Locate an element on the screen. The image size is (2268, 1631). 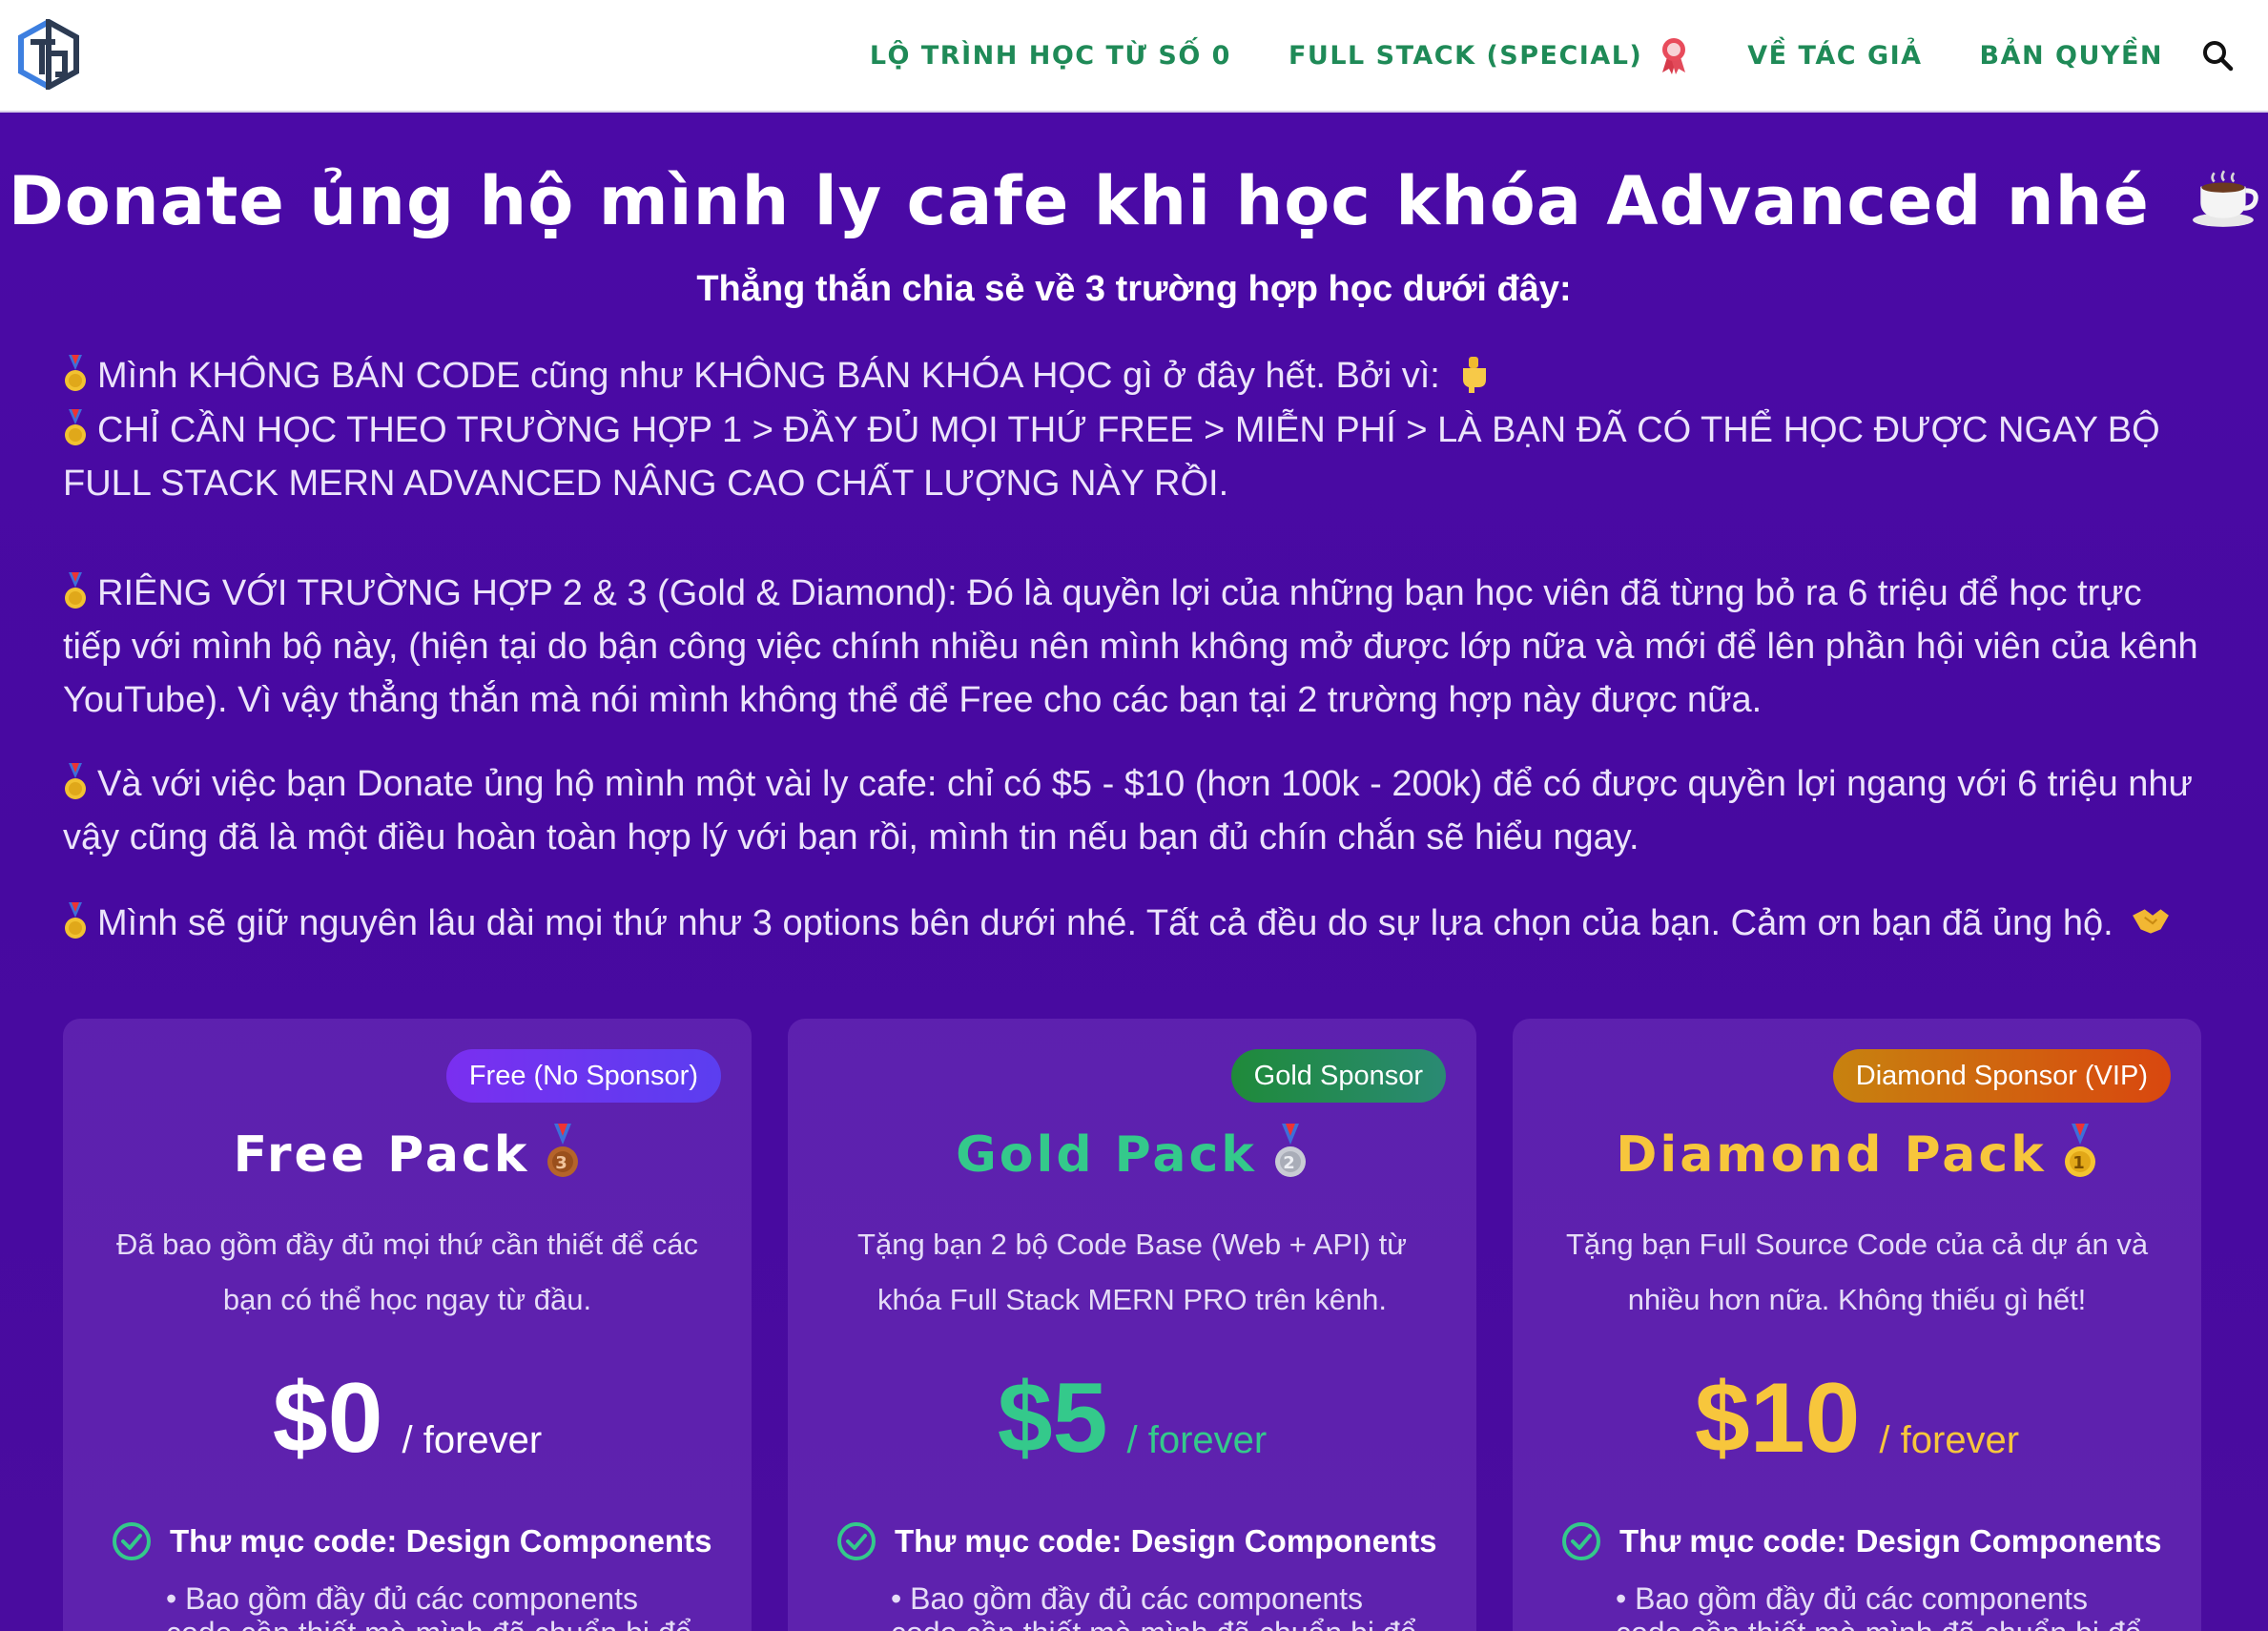
nav-full-stack-label: FULL STACK (SPECIAL) is located at coordinates (1465, 55).